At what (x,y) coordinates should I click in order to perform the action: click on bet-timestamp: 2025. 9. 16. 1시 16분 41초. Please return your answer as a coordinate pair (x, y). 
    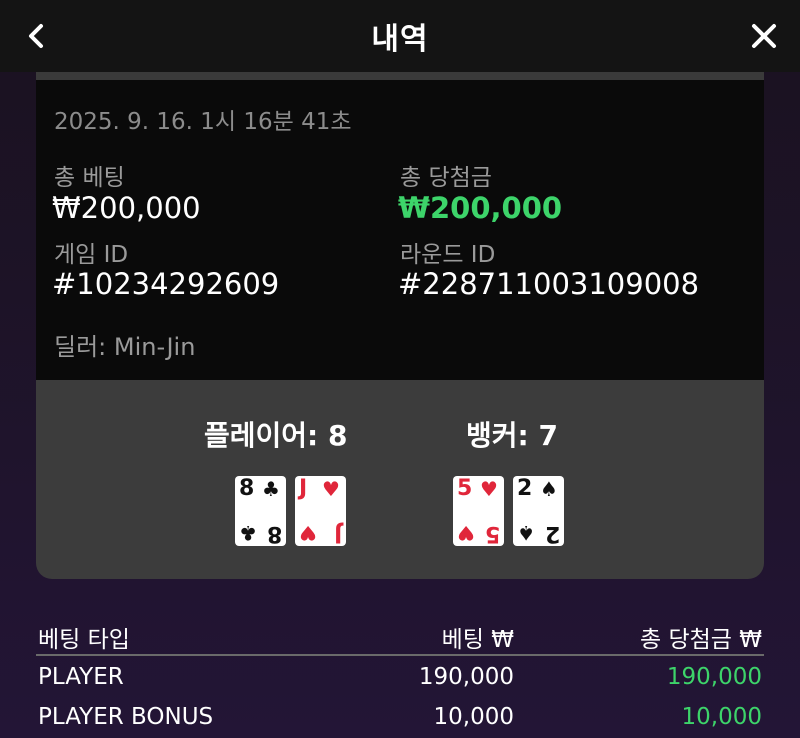
    Looking at the image, I should click on (203, 122).